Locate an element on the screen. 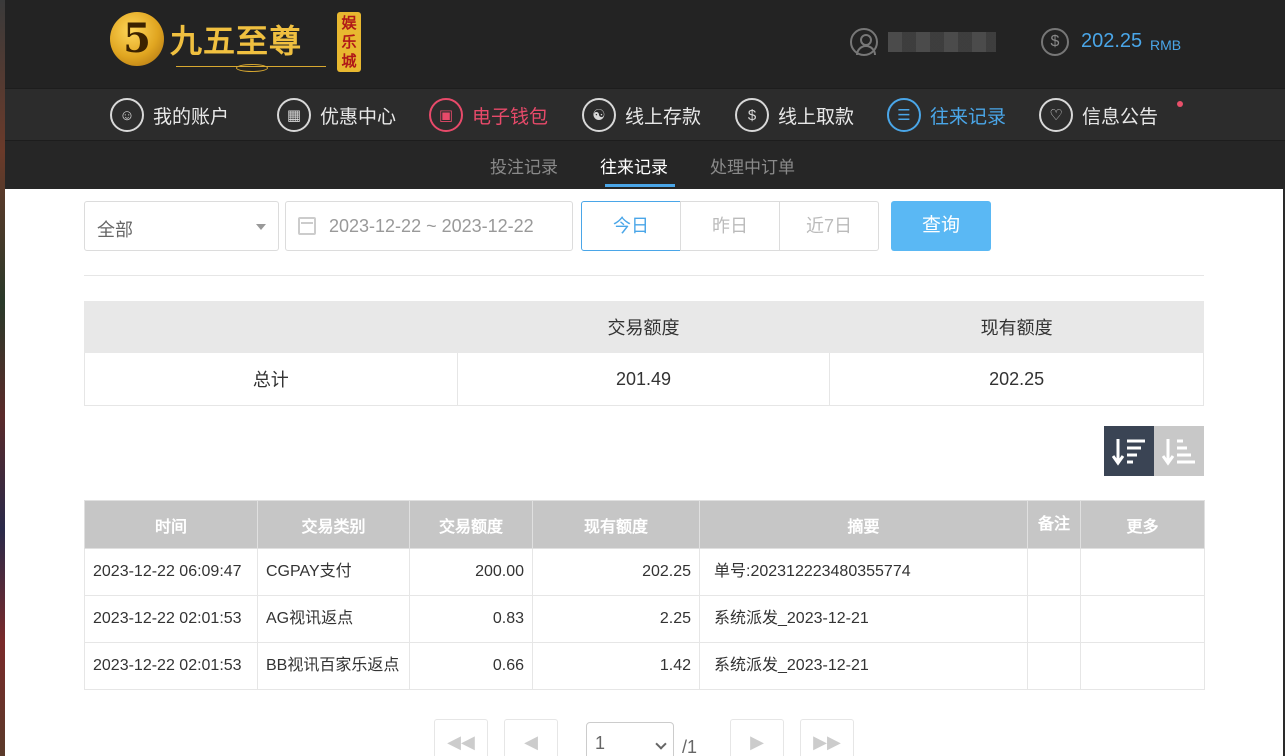 The width and height of the screenshot is (1285, 756). records-header-row: 时间 交易类别 交易额度 现有额度 摘要 备注 更多 is located at coordinates (644, 524).